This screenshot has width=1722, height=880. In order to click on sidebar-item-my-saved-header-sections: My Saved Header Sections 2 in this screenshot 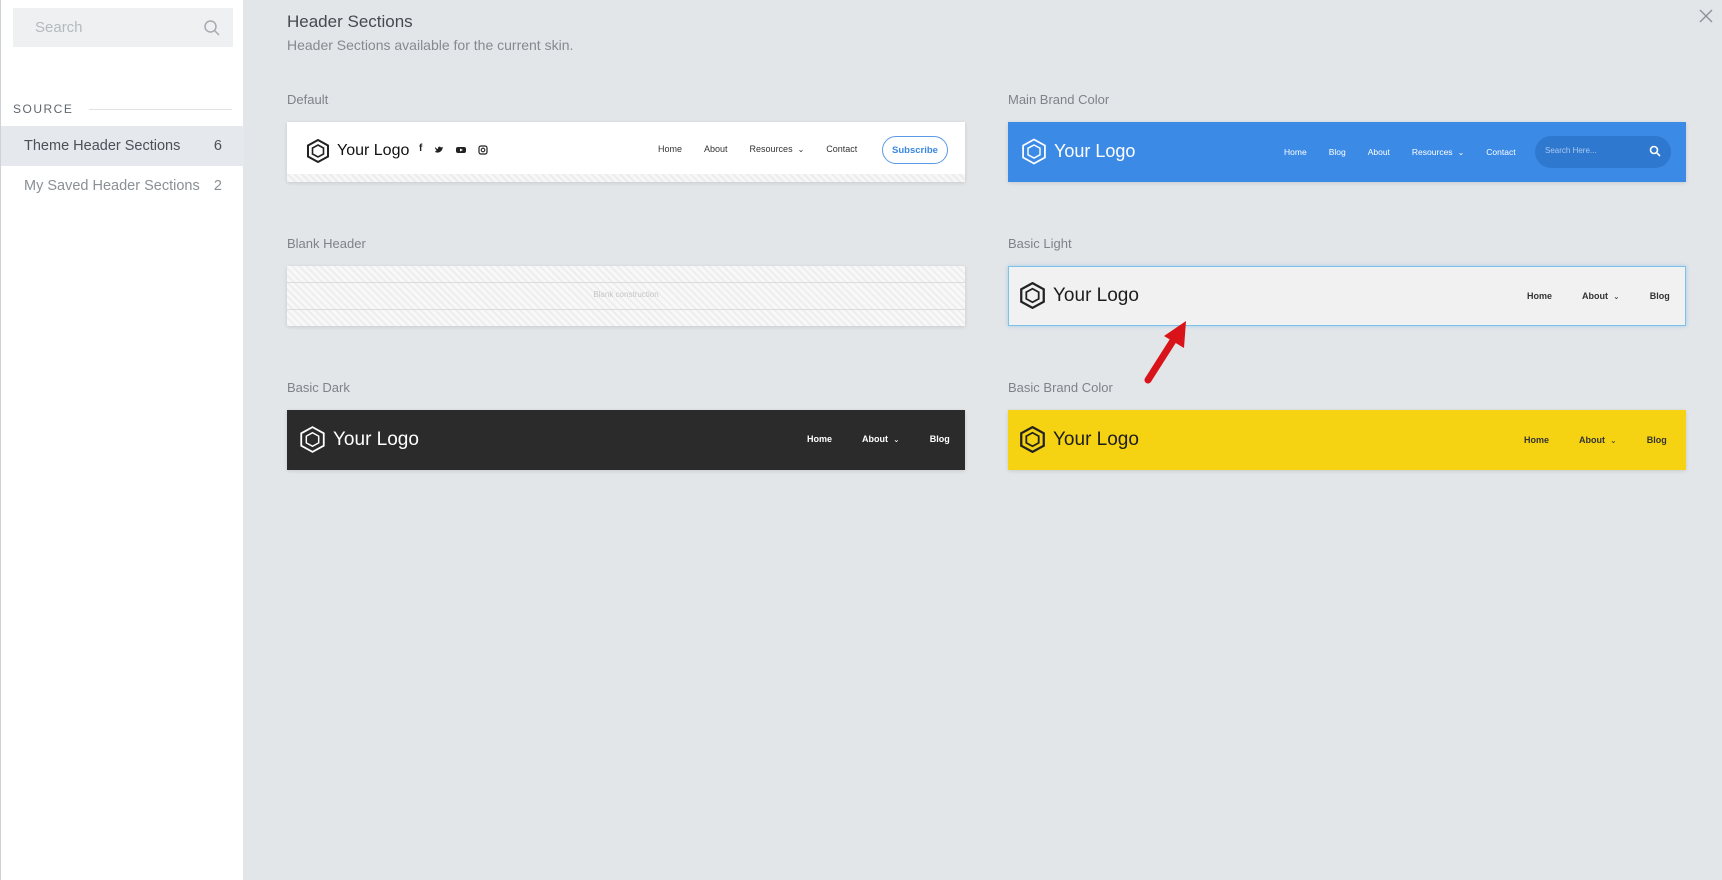, I will do `click(122, 186)`.